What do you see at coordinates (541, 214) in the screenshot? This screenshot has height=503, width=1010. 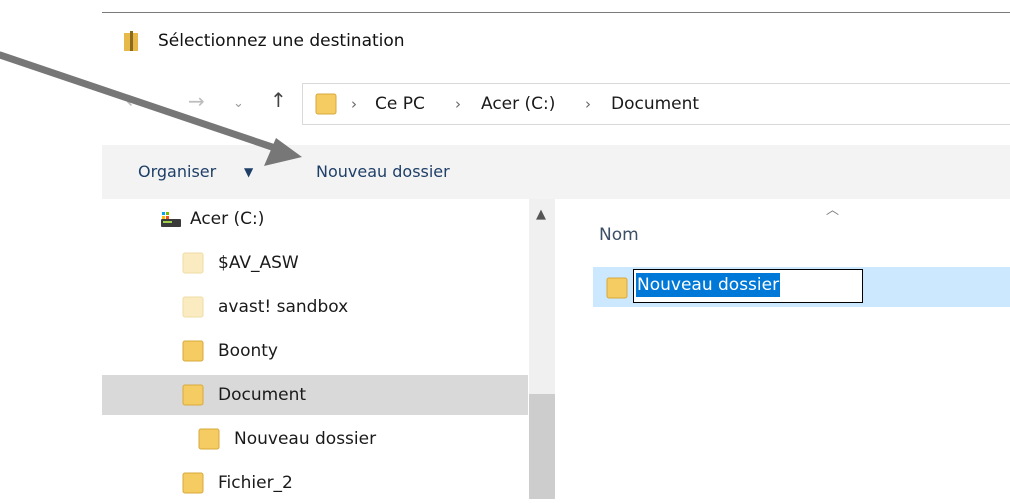 I see `scroll-up-icon: ▲` at bounding box center [541, 214].